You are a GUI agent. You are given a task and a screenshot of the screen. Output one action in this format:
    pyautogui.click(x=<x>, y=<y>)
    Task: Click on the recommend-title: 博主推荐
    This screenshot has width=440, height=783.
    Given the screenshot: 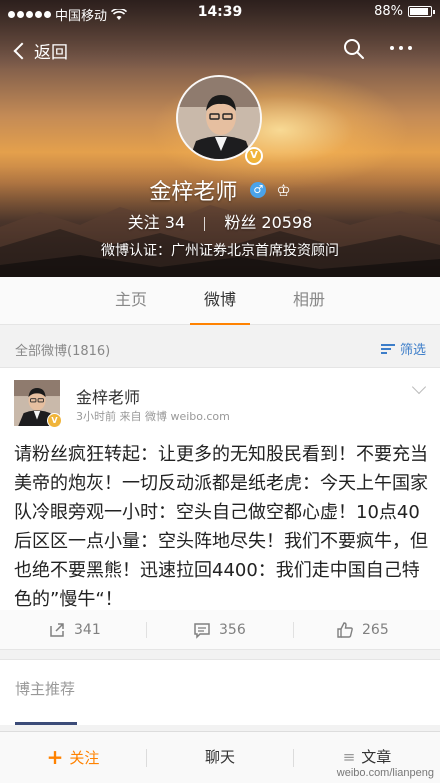 What is the action you would take?
    pyautogui.click(x=45, y=689)
    